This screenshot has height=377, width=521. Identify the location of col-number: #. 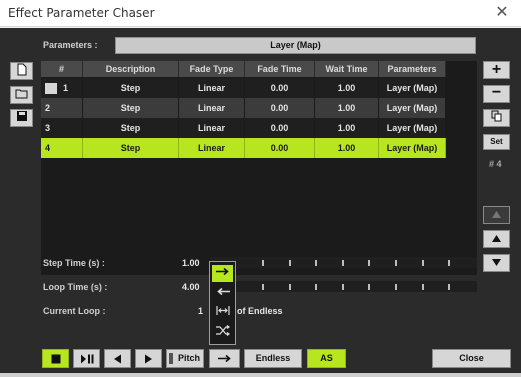
(62, 69).